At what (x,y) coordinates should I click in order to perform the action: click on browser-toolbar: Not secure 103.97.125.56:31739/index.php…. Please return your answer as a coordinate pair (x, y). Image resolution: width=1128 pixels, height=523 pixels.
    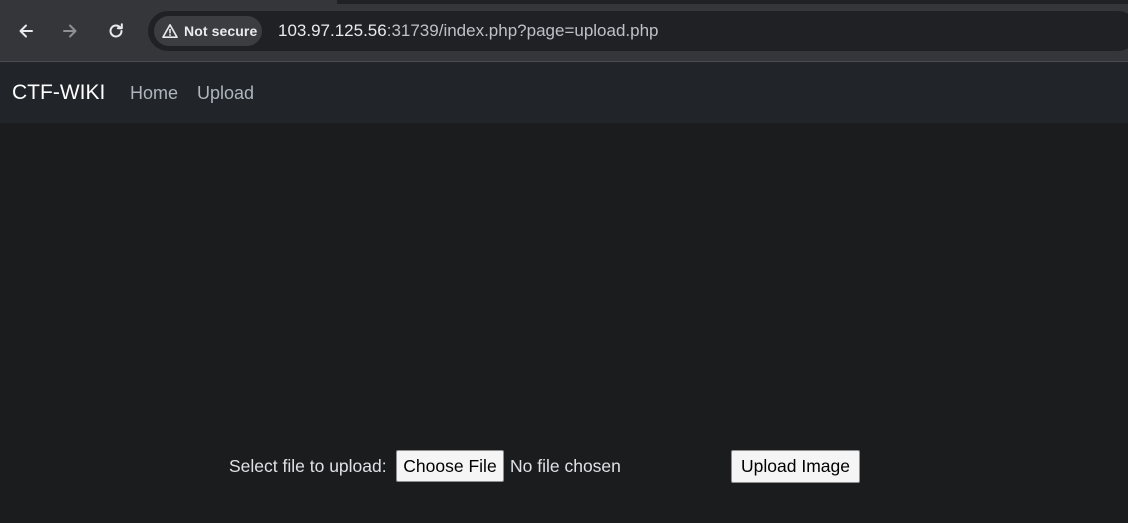
    Looking at the image, I should click on (564, 31).